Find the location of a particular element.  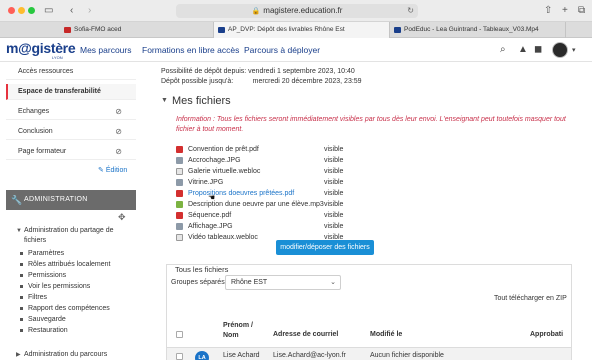

sidebar-toggle-icon: ▭ is located at coordinates (48, 11).